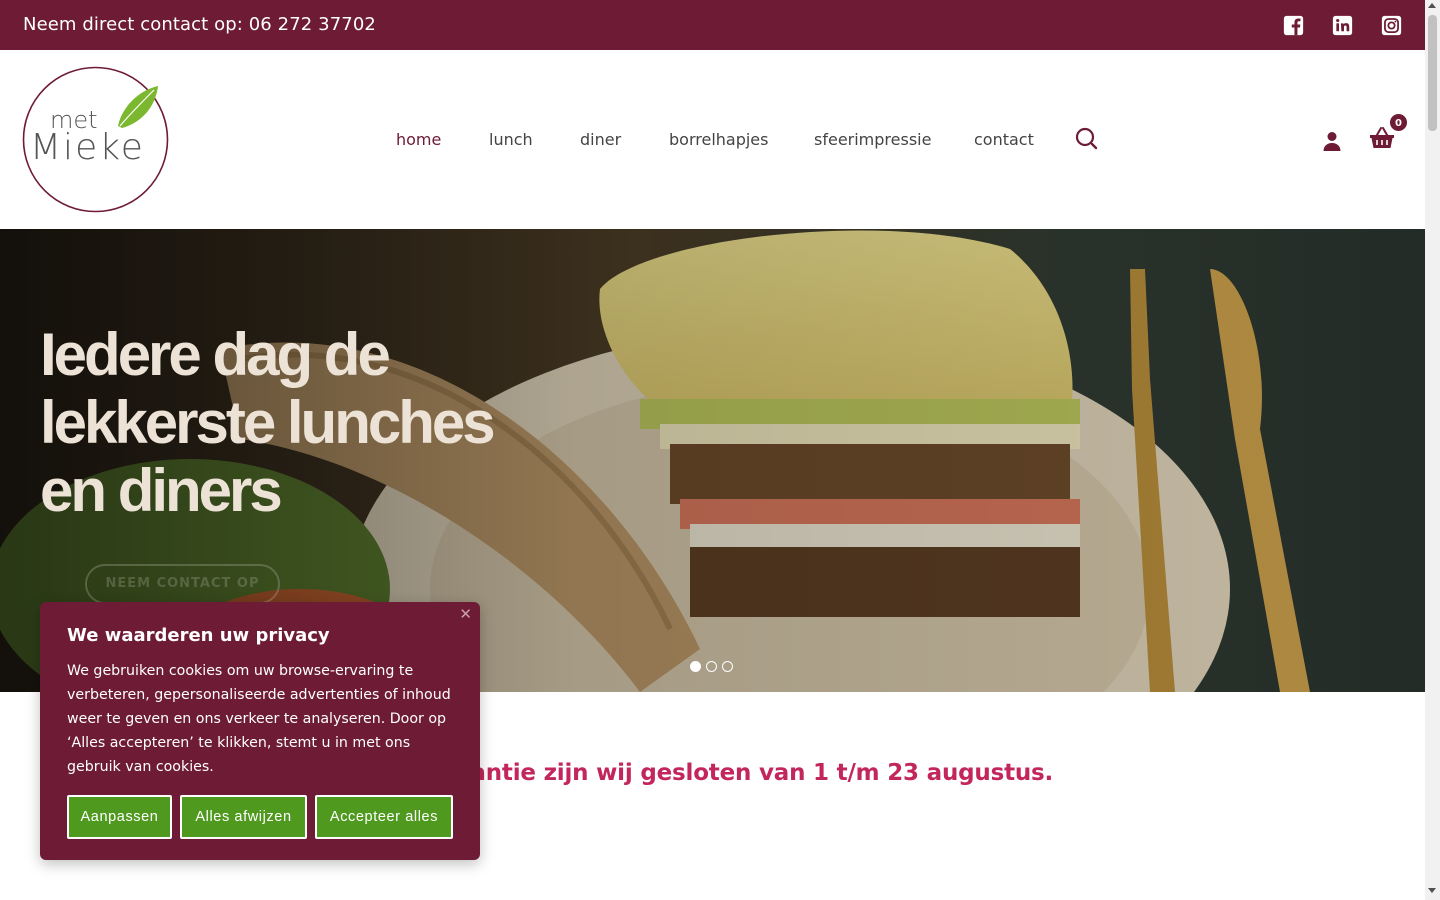 This screenshot has height=900, width=1440. Describe the element at coordinates (243, 817) in the screenshot. I see `cookie-reject-button: Alles afwijzen` at that location.